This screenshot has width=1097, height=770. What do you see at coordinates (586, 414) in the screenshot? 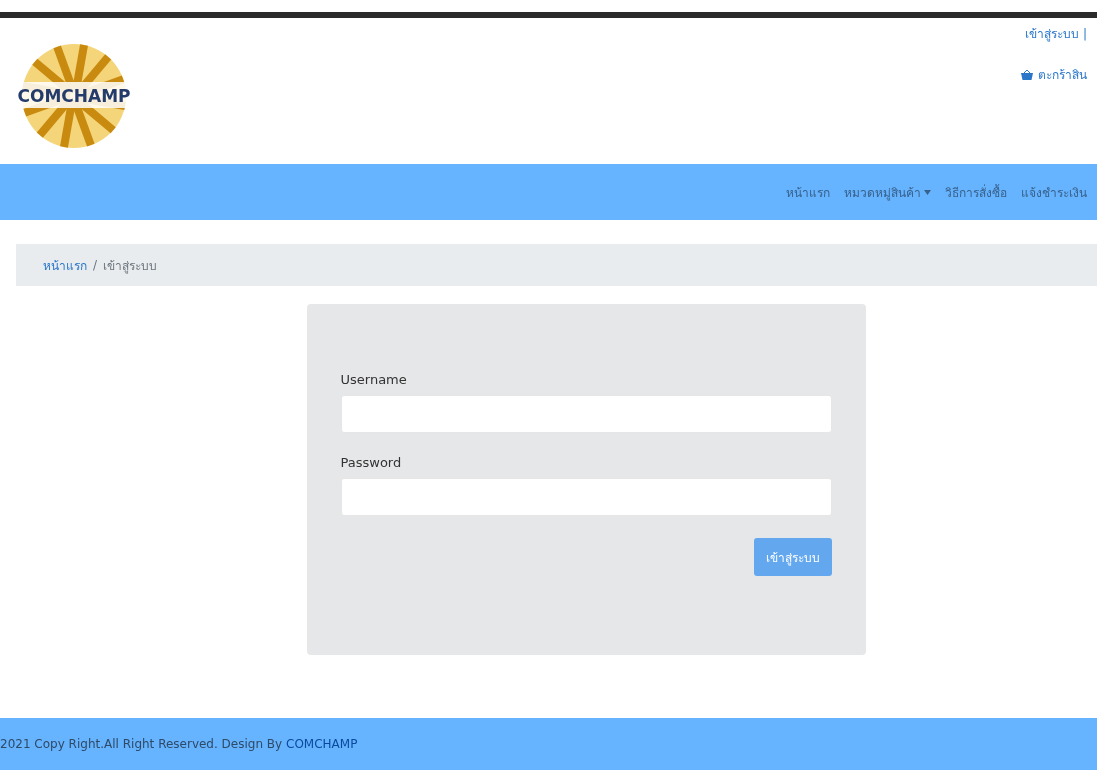
I see `username-field` at bounding box center [586, 414].